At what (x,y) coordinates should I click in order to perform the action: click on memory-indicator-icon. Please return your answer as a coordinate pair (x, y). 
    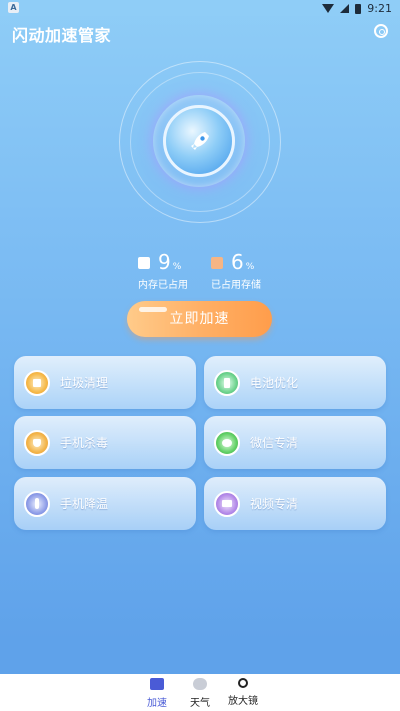
    Looking at the image, I should click on (144, 263).